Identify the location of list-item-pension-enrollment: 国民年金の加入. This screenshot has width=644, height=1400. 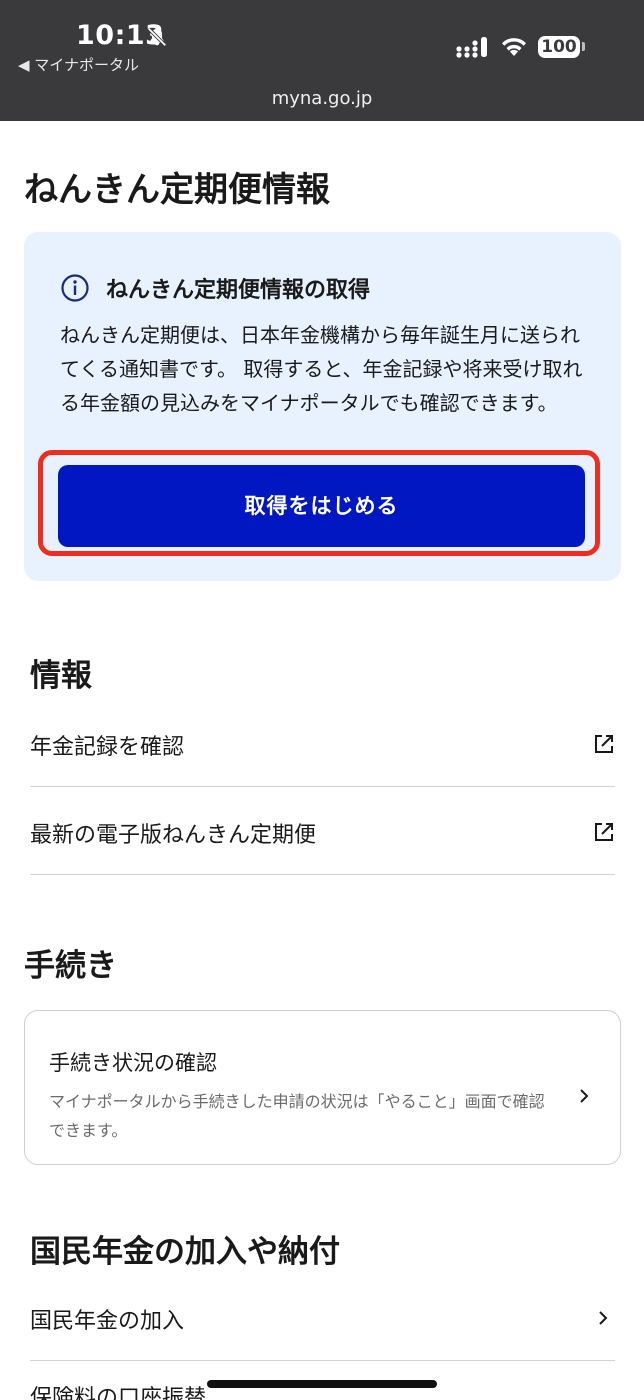
(322, 1317).